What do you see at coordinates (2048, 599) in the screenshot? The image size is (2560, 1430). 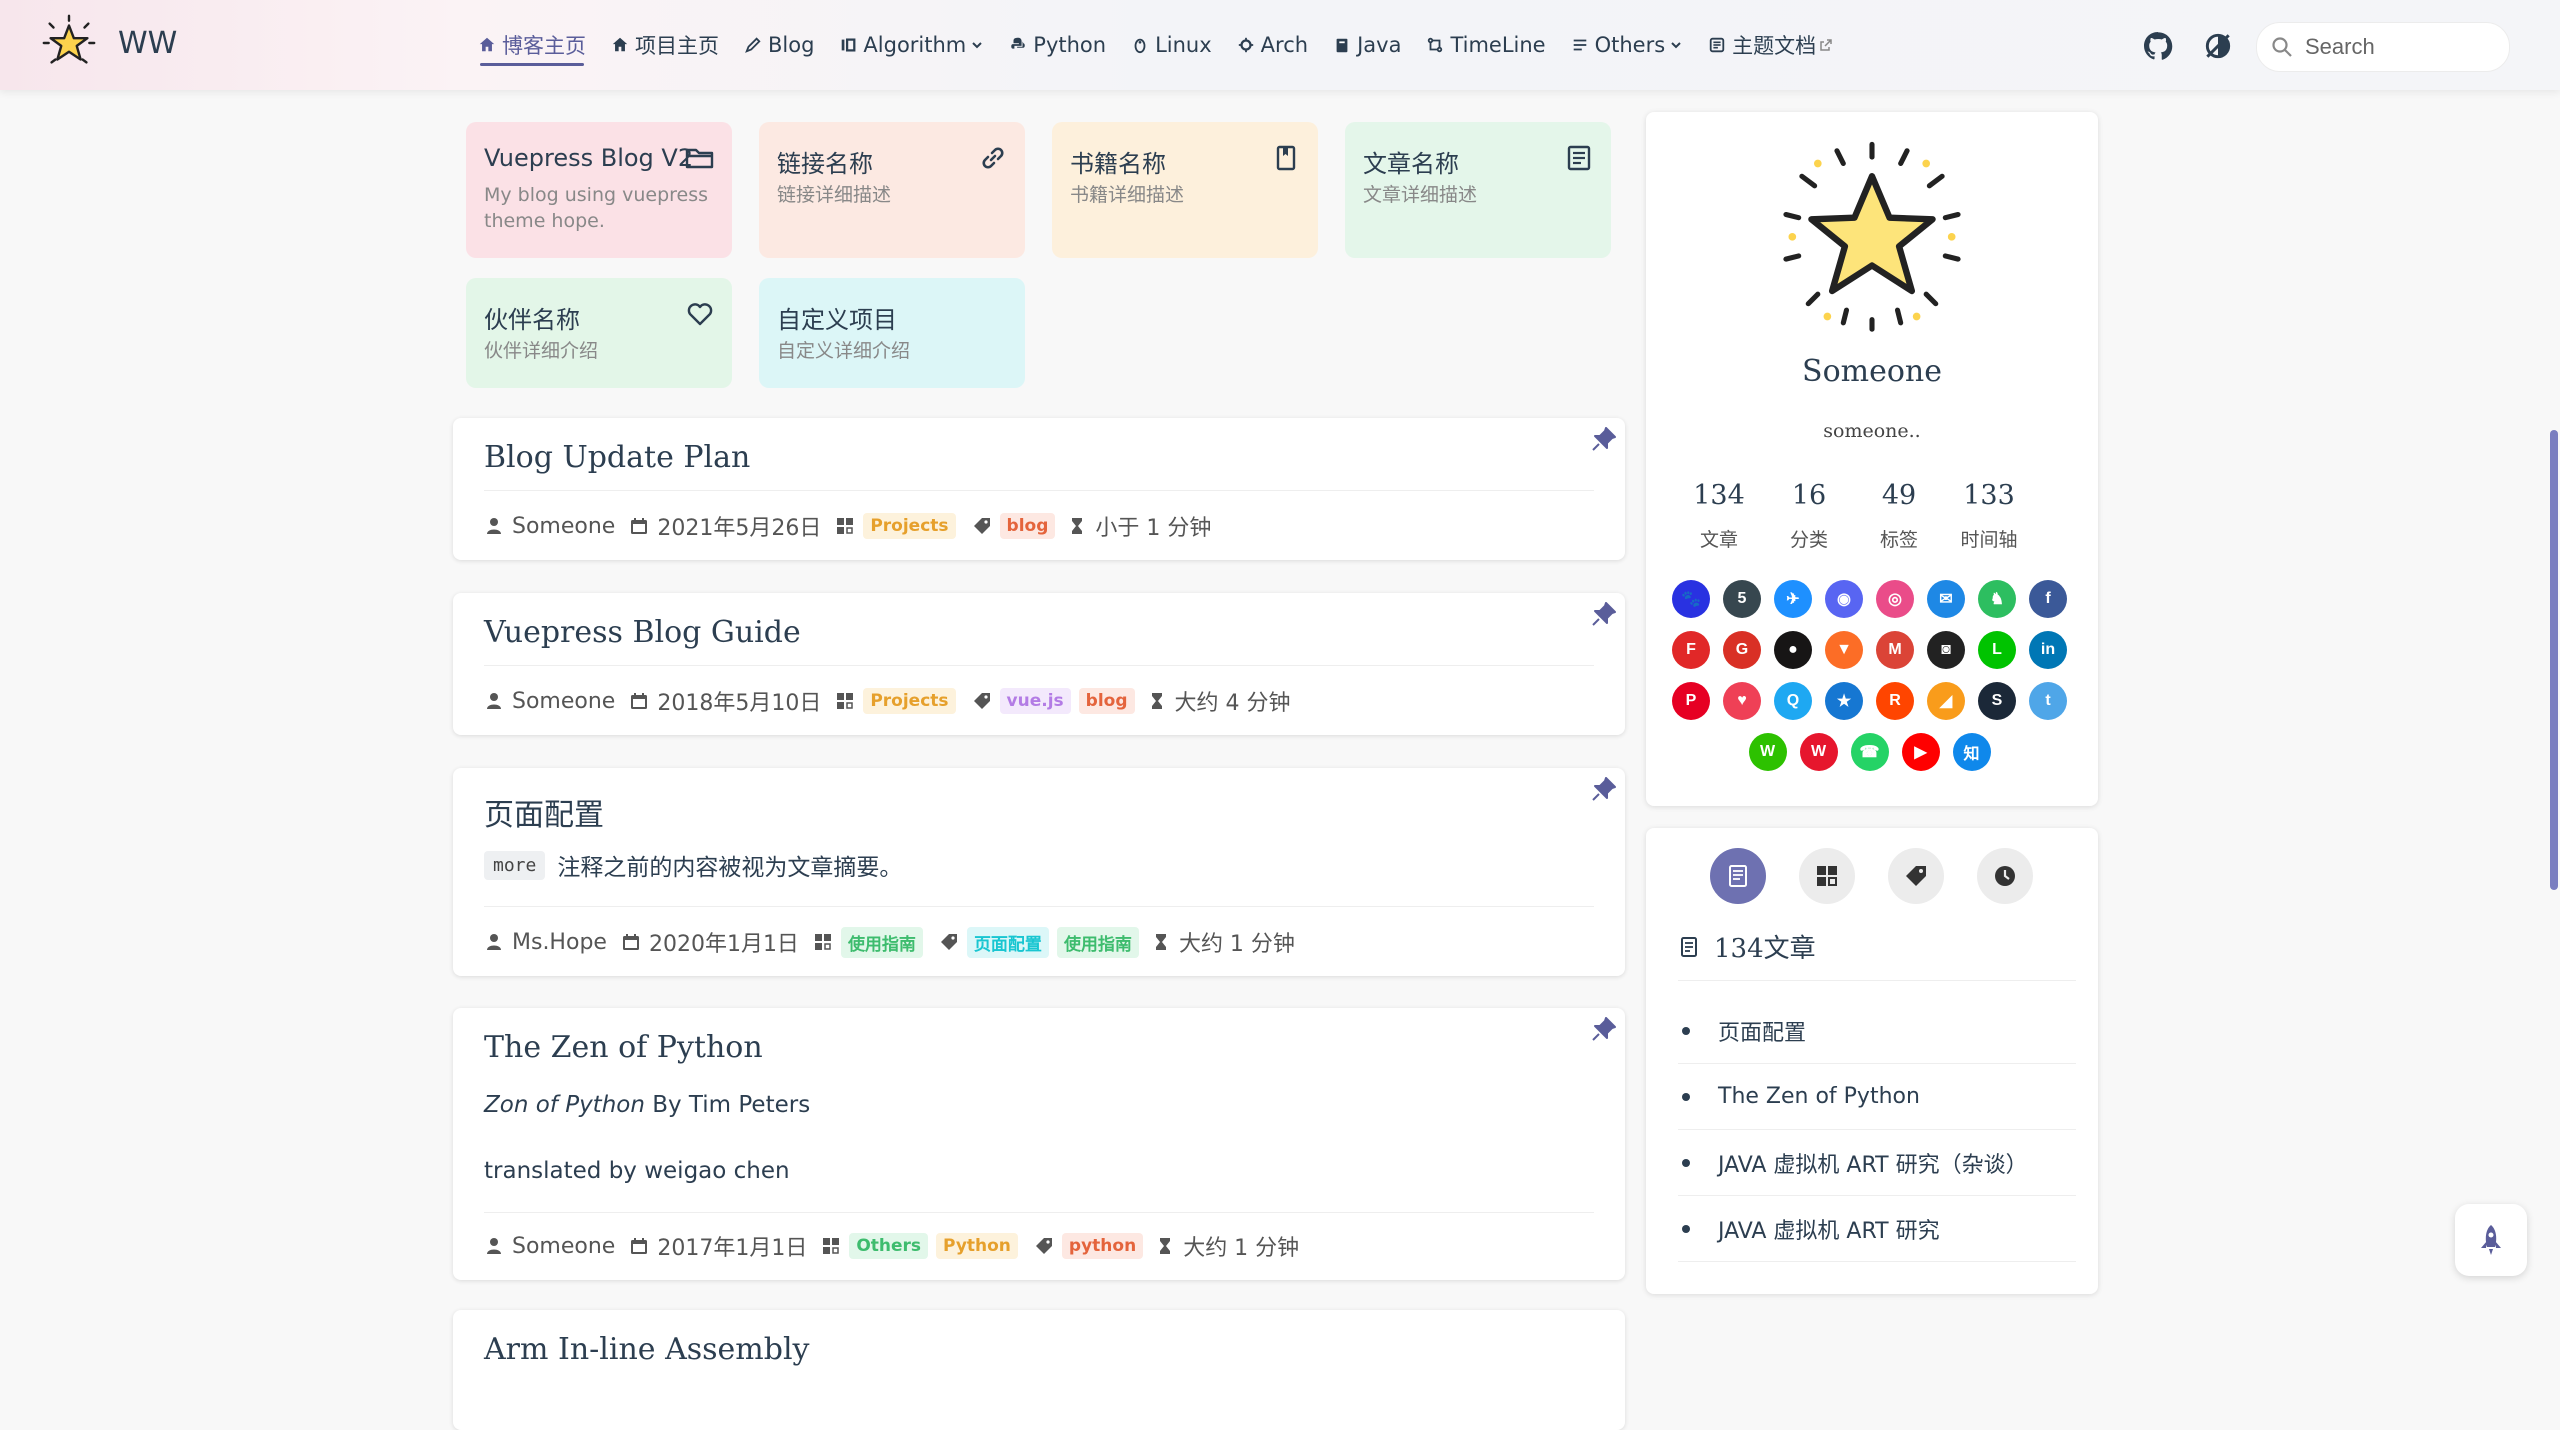 I see `facebook-icon: f` at bounding box center [2048, 599].